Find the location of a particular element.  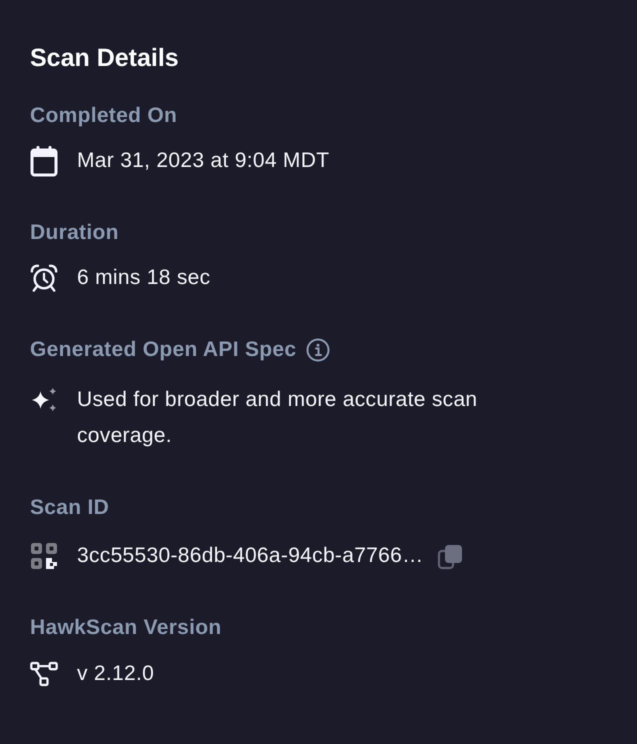

field-label: Scan ID is located at coordinates (70, 508).